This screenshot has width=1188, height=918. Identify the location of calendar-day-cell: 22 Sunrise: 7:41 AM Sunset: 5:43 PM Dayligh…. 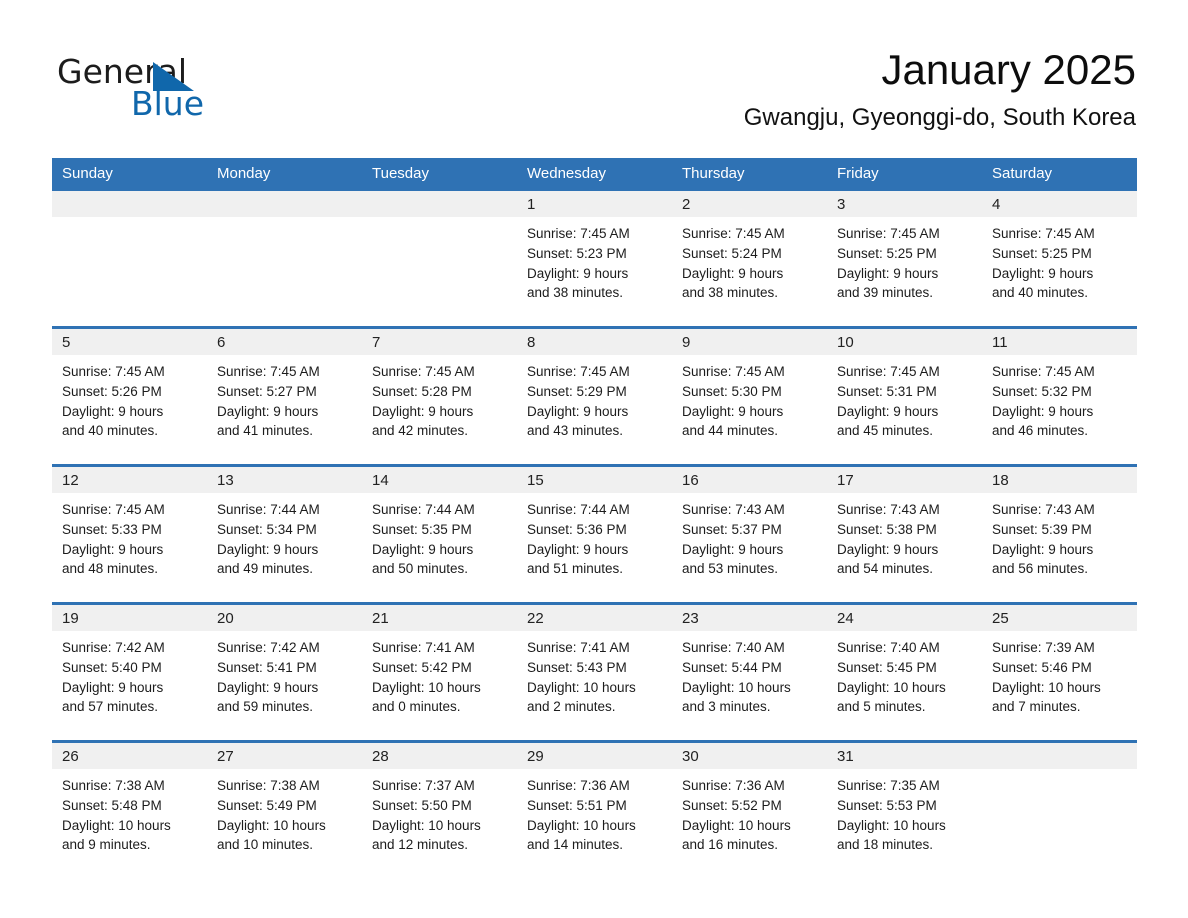
(594, 672).